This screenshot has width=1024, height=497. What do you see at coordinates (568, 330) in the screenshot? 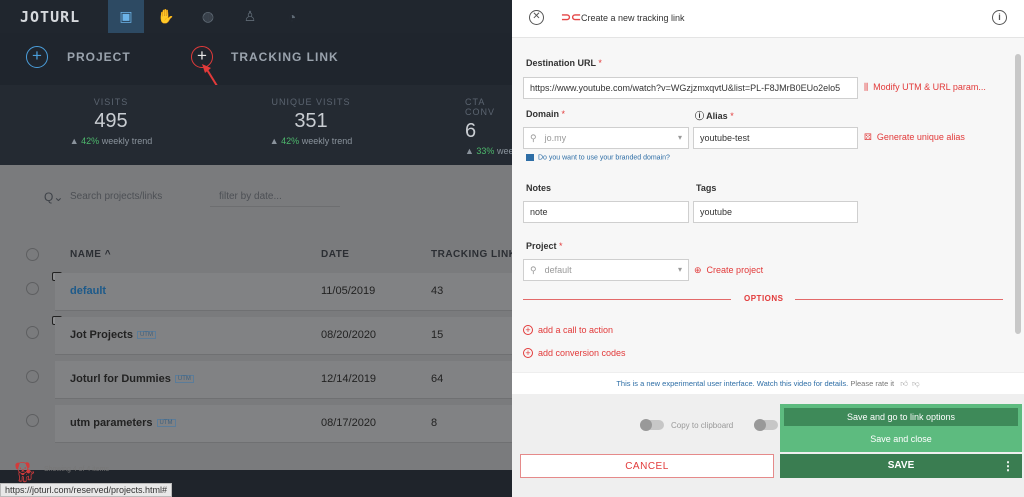
I see `add-call-to-action-link: + add a call to action` at bounding box center [568, 330].